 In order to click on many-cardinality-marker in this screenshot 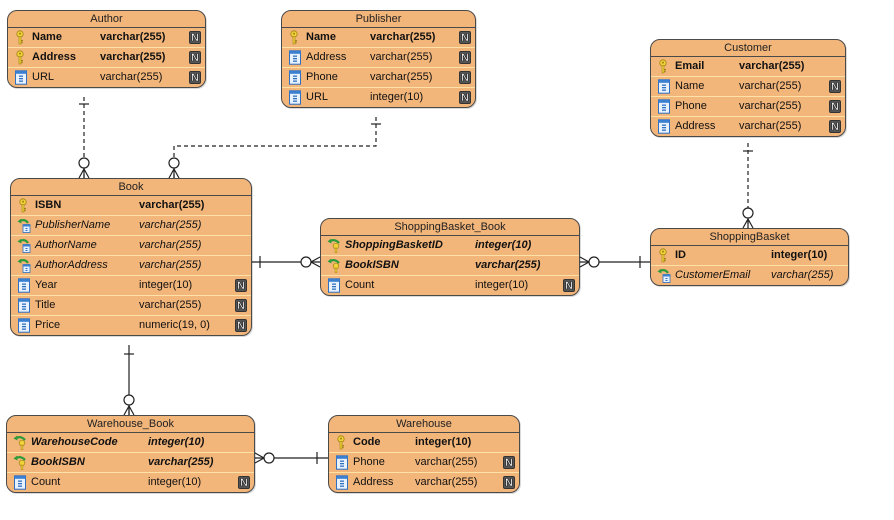, I will do `click(129, 410)`.